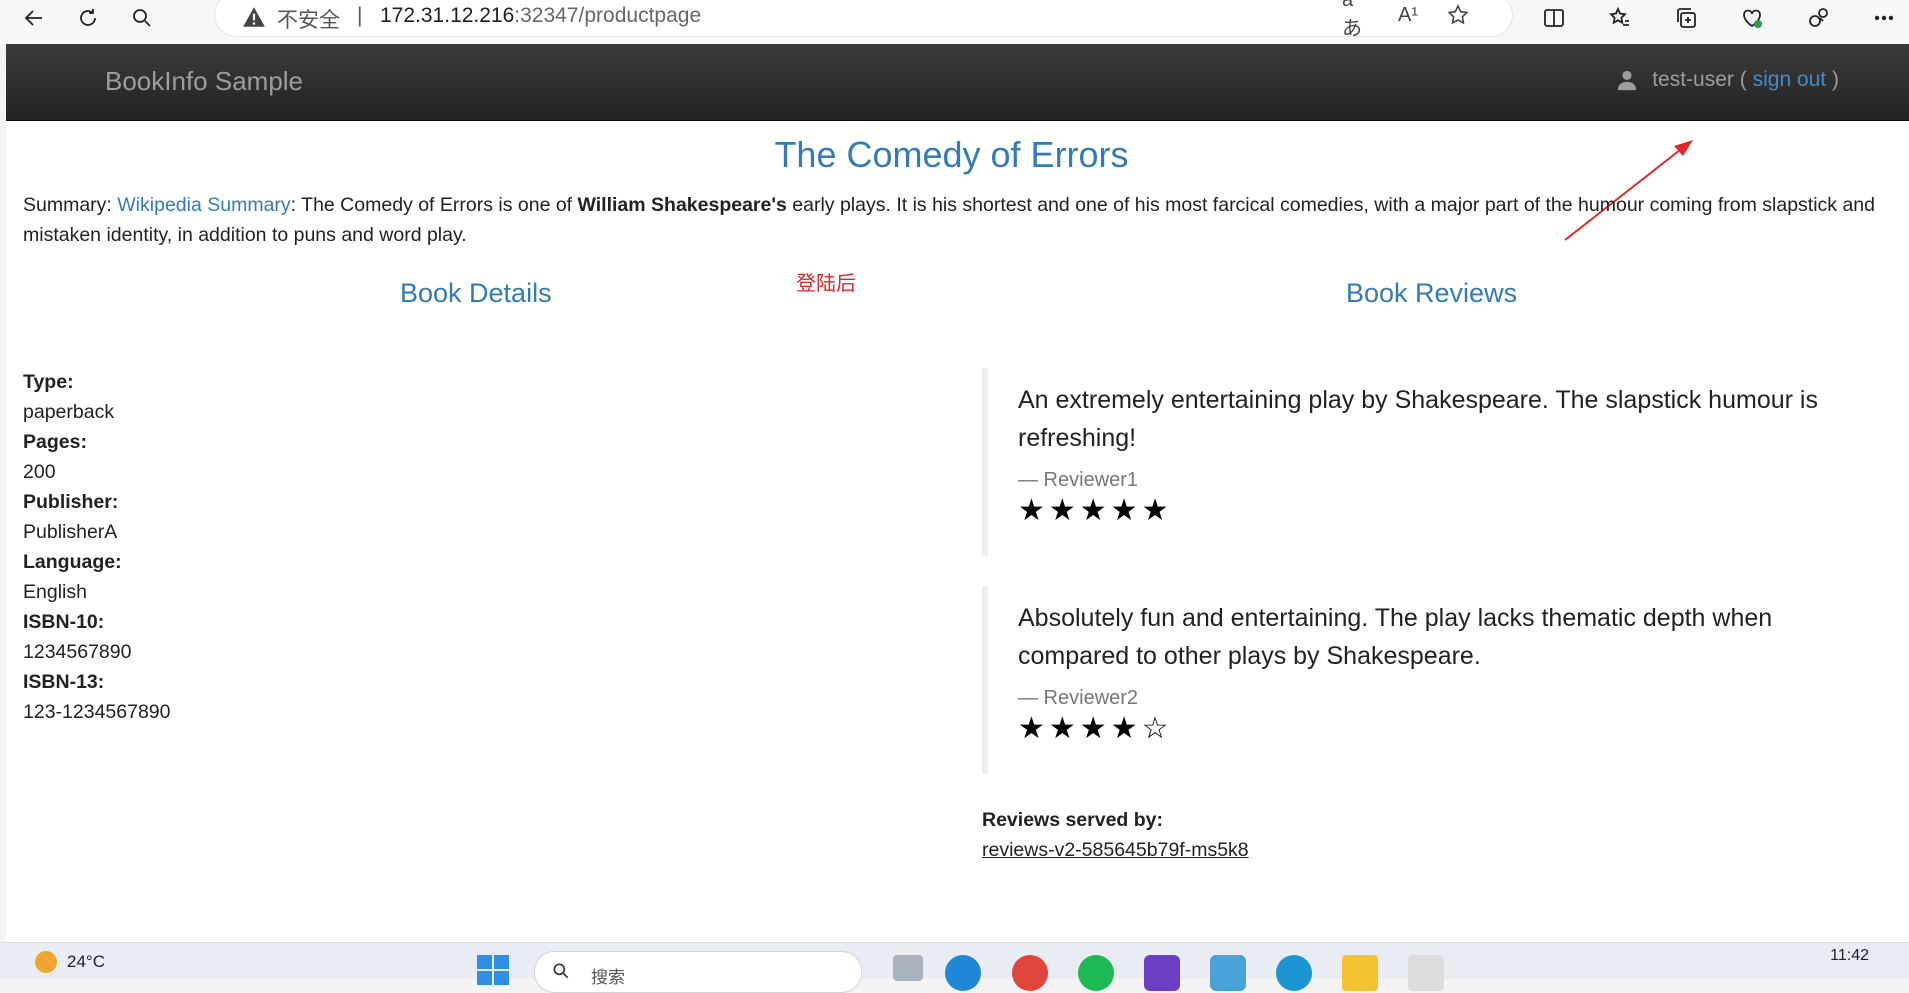 The image size is (1909, 993). What do you see at coordinates (1835, 79) in the screenshot?
I see `paren-close: )` at bounding box center [1835, 79].